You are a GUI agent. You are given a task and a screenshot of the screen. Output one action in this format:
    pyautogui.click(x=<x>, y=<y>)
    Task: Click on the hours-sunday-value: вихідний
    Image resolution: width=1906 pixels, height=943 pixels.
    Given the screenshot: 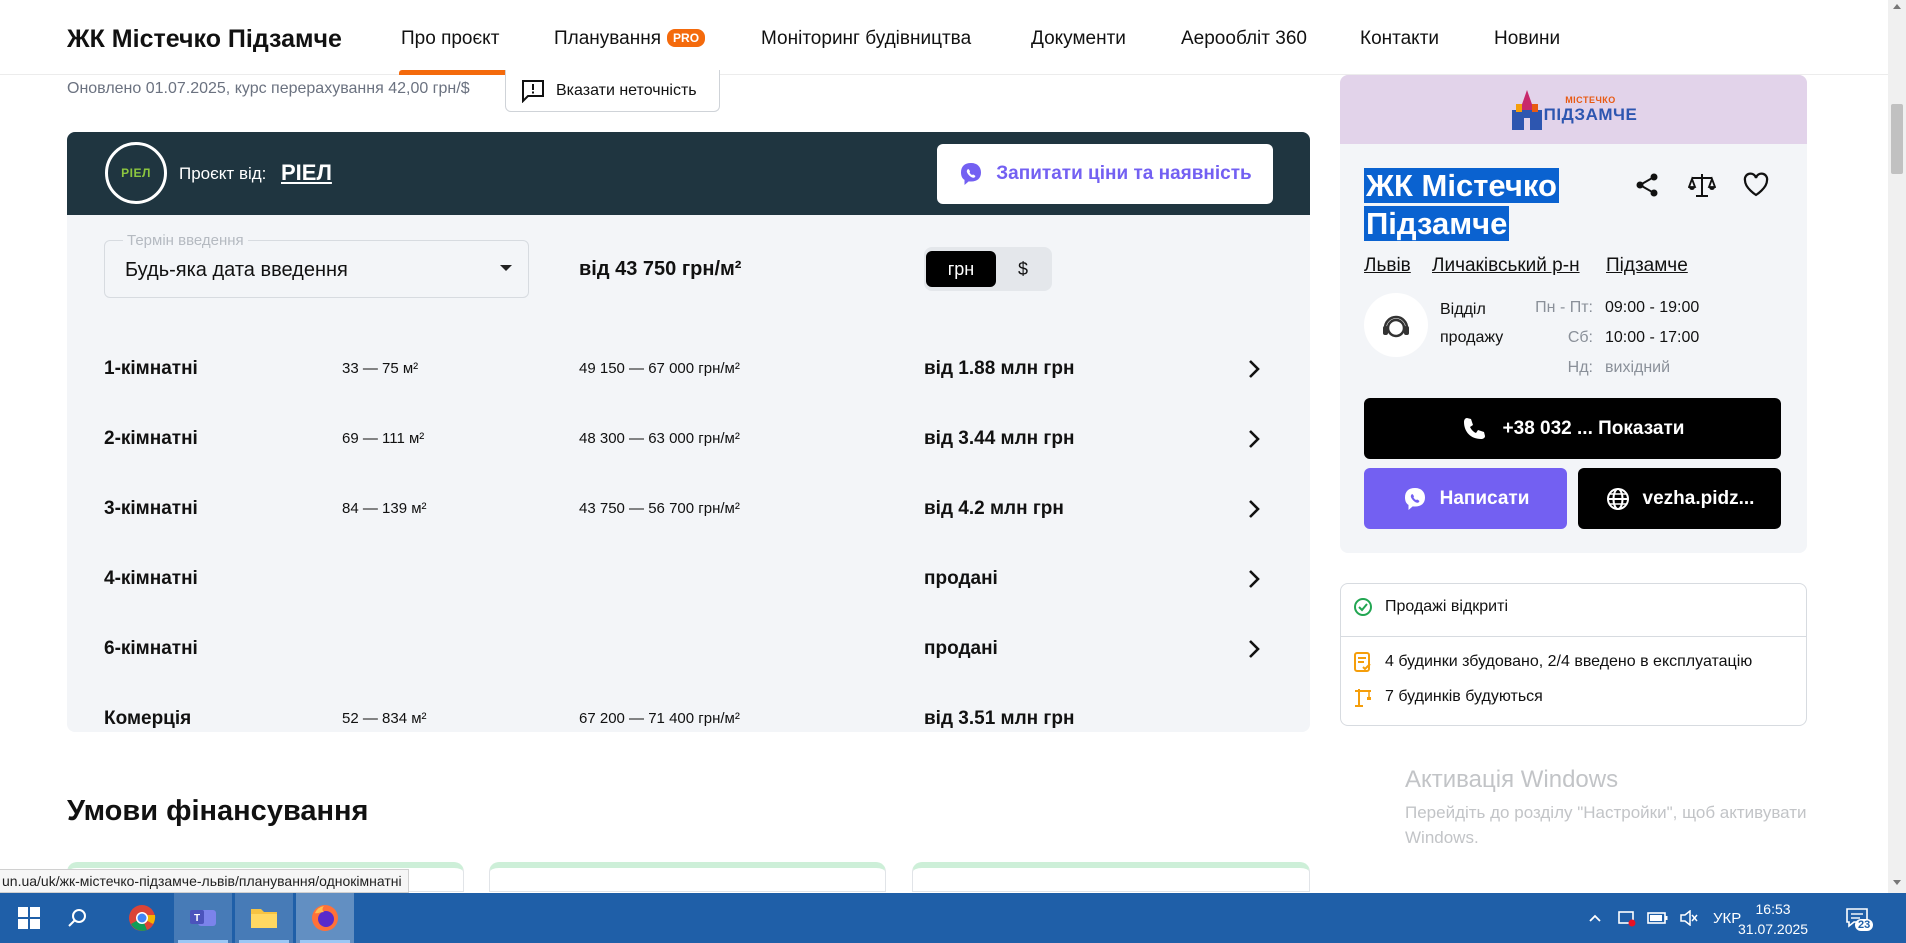 What is the action you would take?
    pyautogui.click(x=1638, y=367)
    